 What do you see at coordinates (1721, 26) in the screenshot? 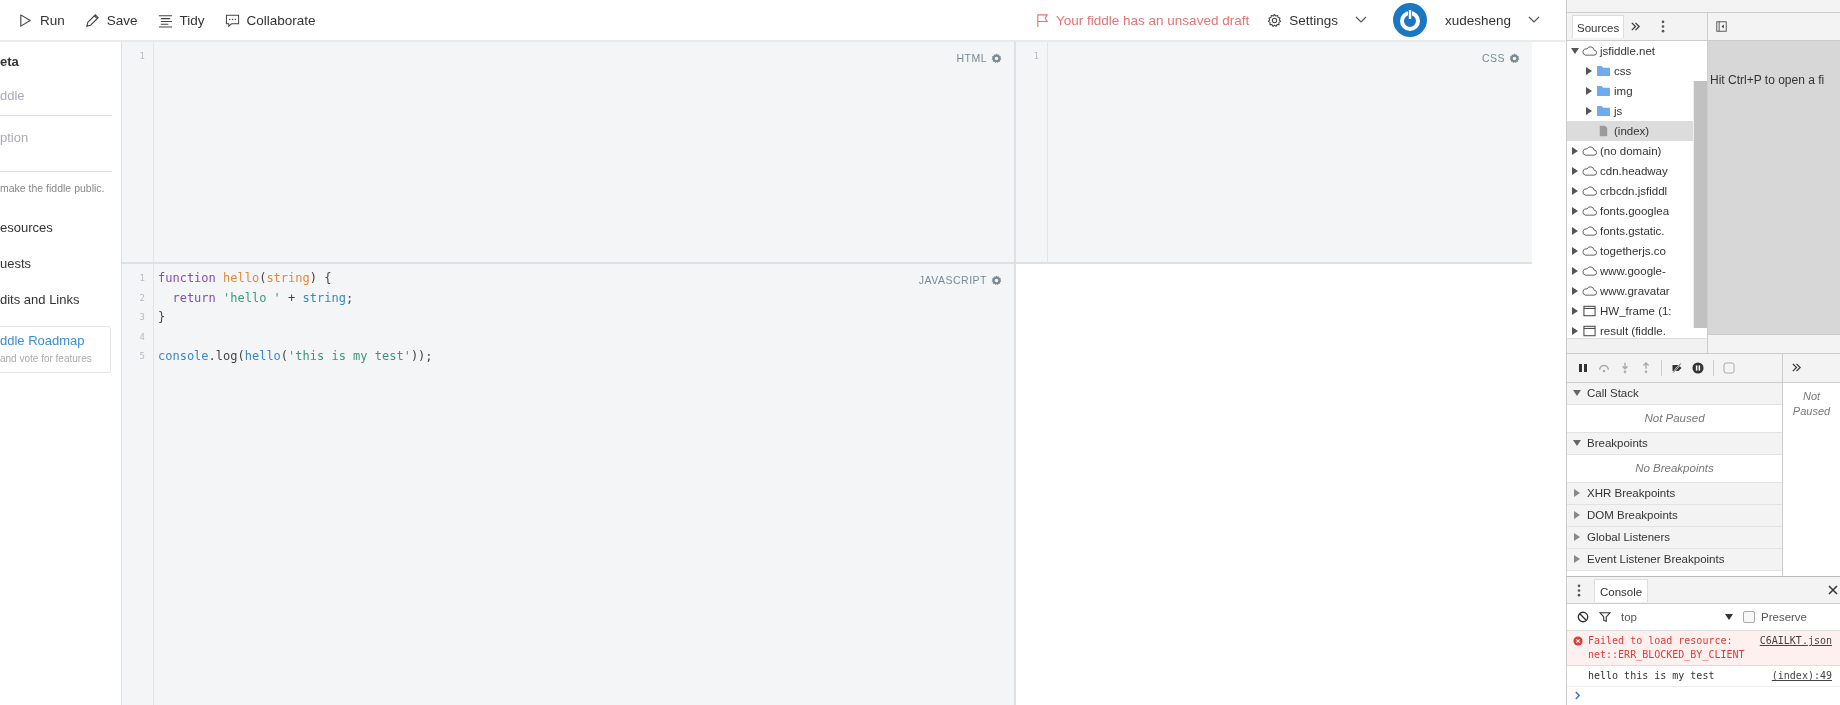
I see `sidebar-toggle-icon` at bounding box center [1721, 26].